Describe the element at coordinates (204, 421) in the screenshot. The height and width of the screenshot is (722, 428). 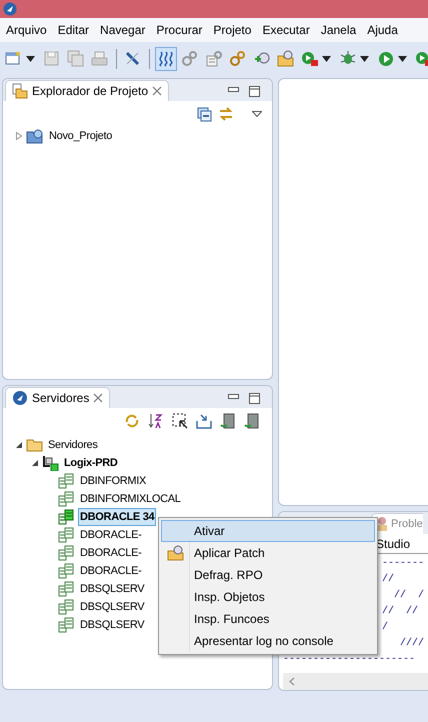
I see `import-icon` at that location.